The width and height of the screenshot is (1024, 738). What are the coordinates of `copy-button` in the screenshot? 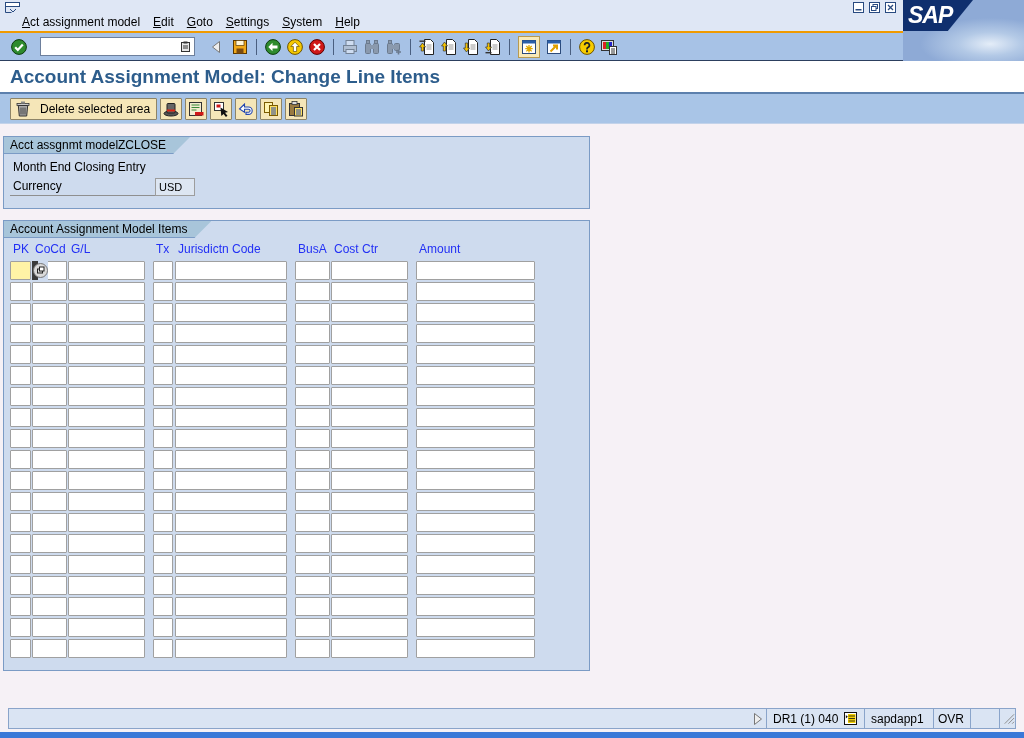 It's located at (271, 108).